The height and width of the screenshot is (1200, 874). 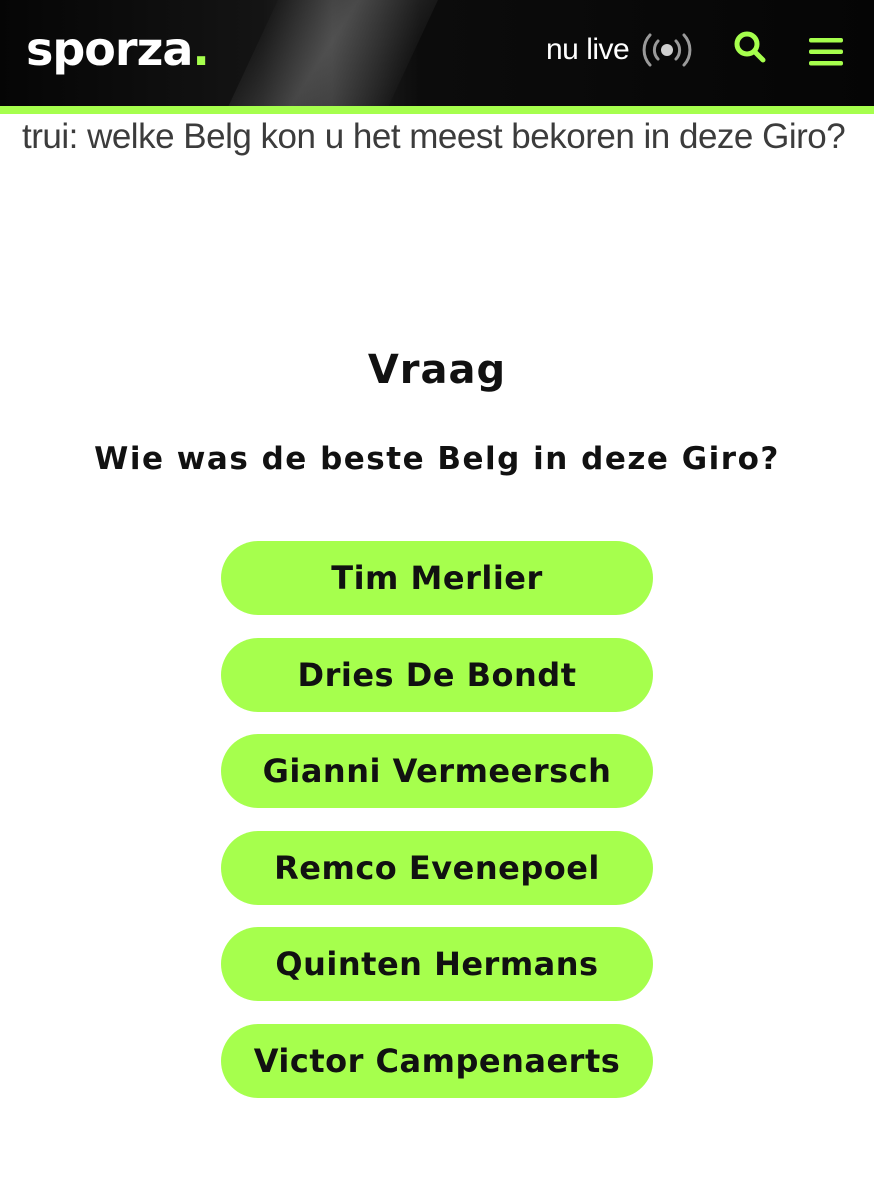 What do you see at coordinates (437, 578) in the screenshot?
I see `answer-option-tim-merlier: Tim Merlier` at bounding box center [437, 578].